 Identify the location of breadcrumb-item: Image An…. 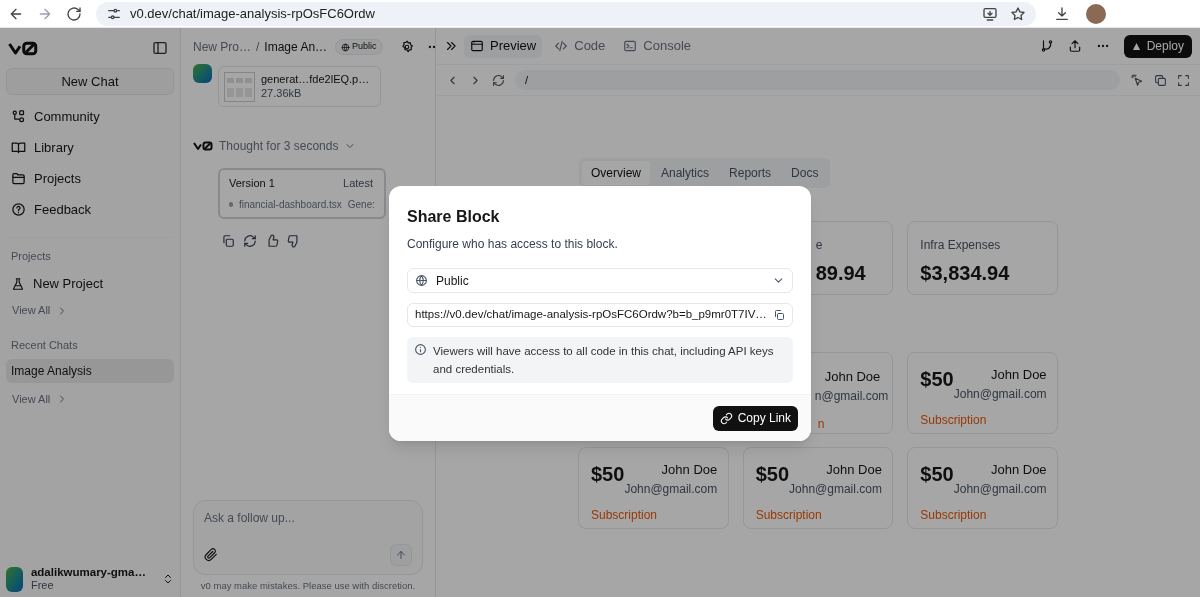
(296, 47).